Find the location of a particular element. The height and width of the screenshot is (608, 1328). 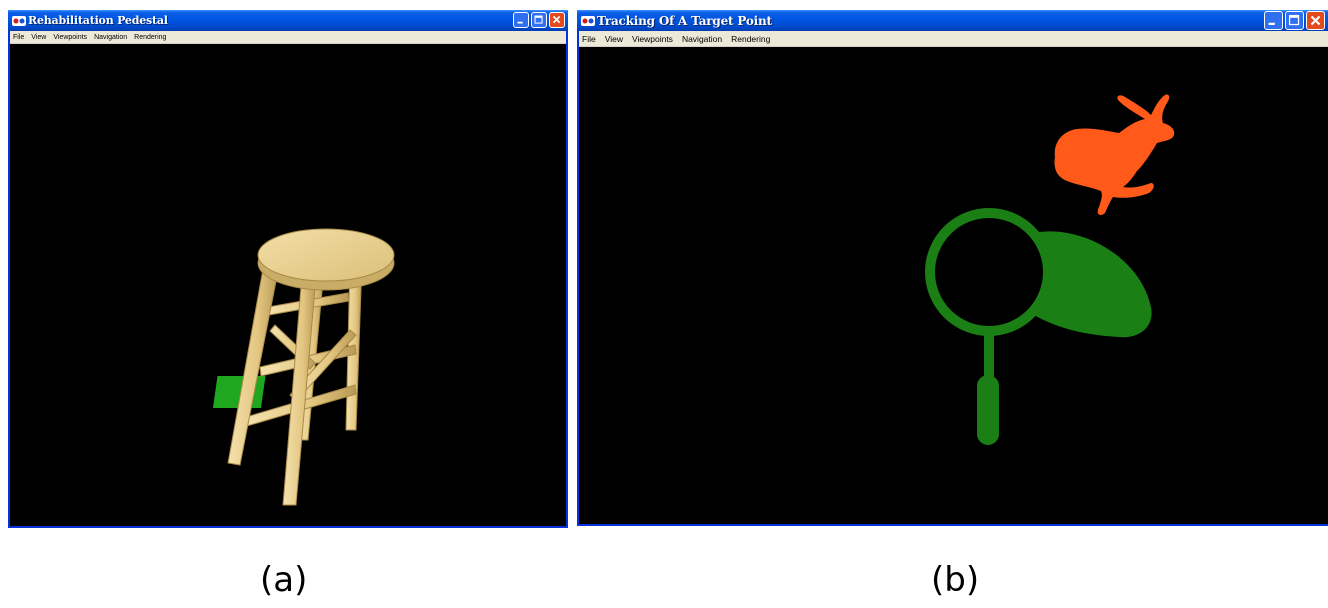

tracking-scene is located at coordinates (1050, 269).